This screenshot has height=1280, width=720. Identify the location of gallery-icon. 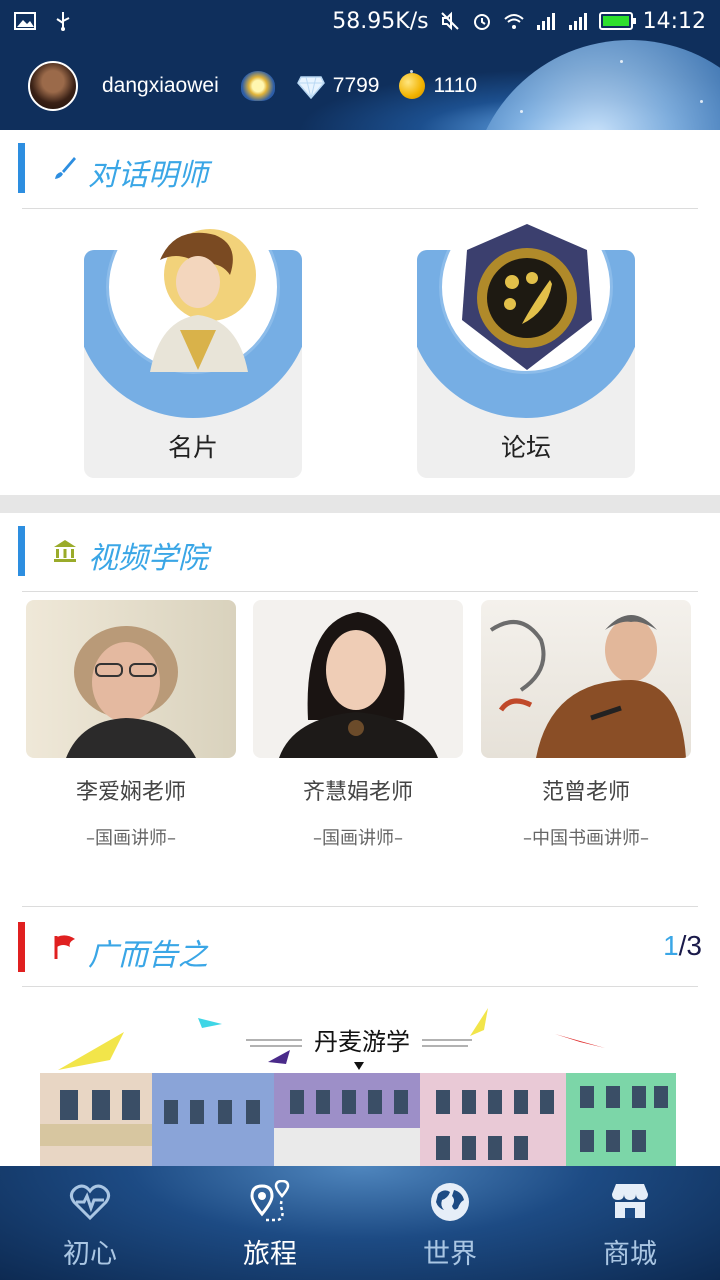
(25, 21).